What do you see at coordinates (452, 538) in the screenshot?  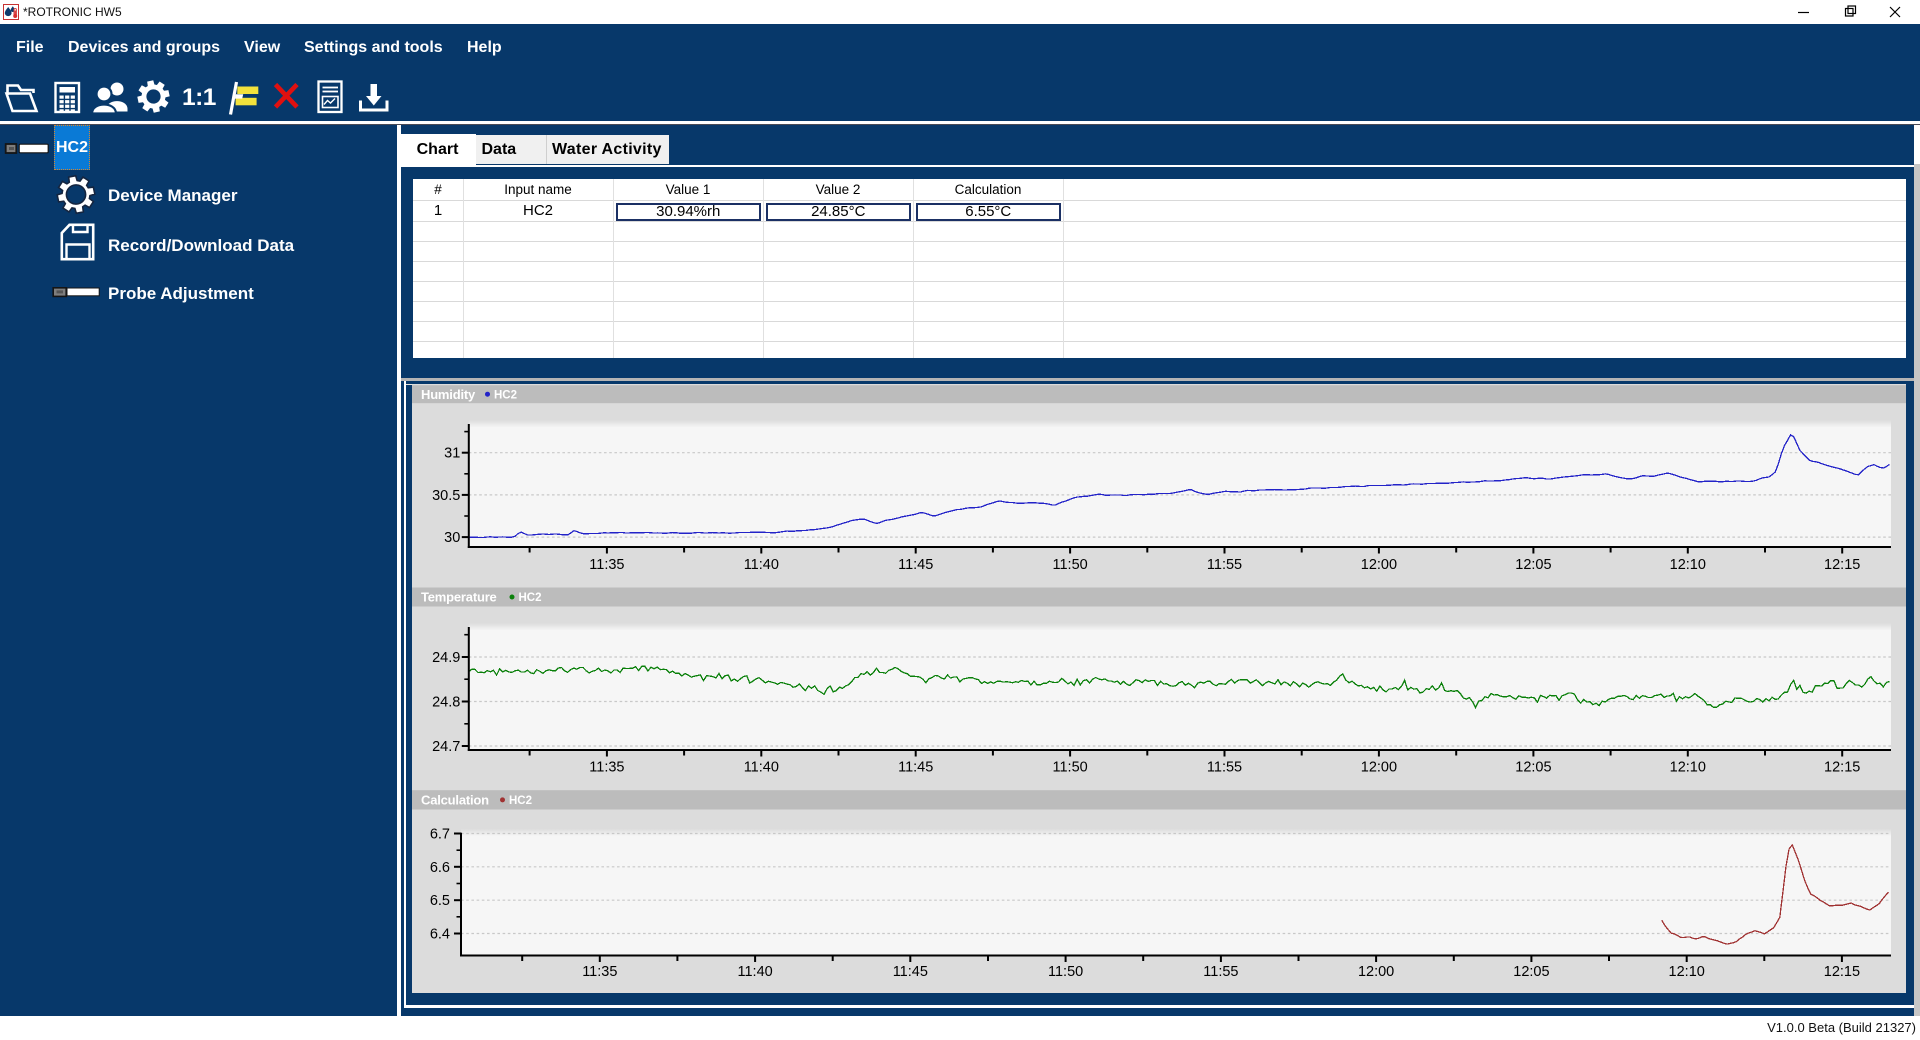 I see `svg-text: 30` at bounding box center [452, 538].